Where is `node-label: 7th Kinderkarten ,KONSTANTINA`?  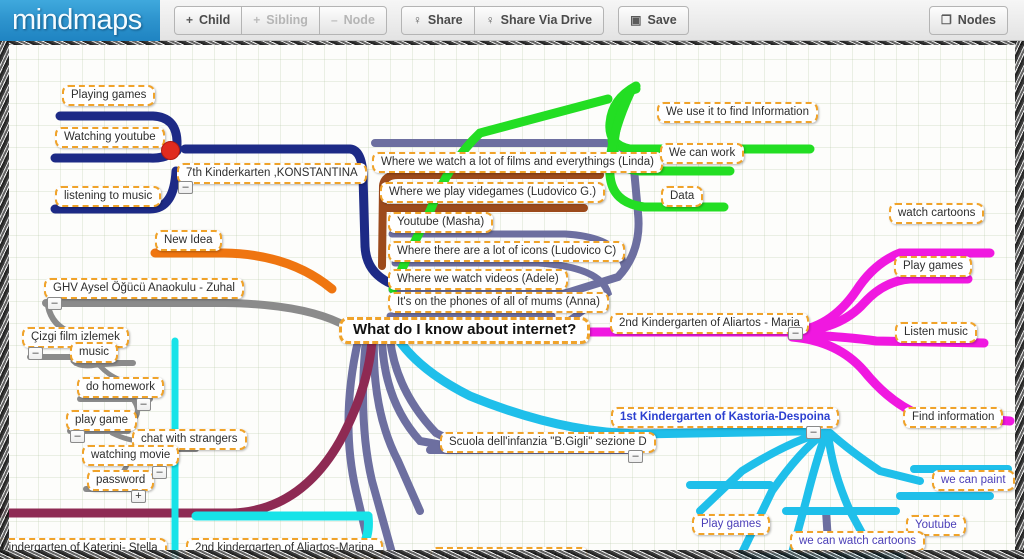 node-label: 7th Kinderkarten ,KONSTANTINA is located at coordinates (272, 173).